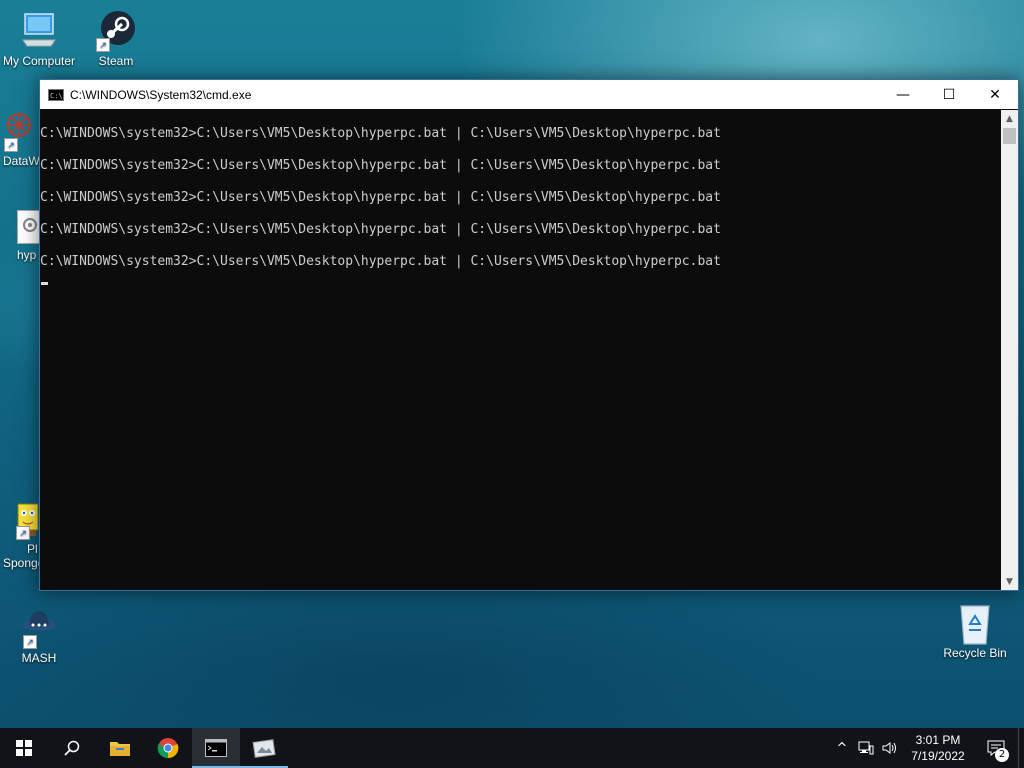 The image size is (1024, 768). Describe the element at coordinates (32, 549) in the screenshot. I see `desktop-icon-label: Pl` at that location.